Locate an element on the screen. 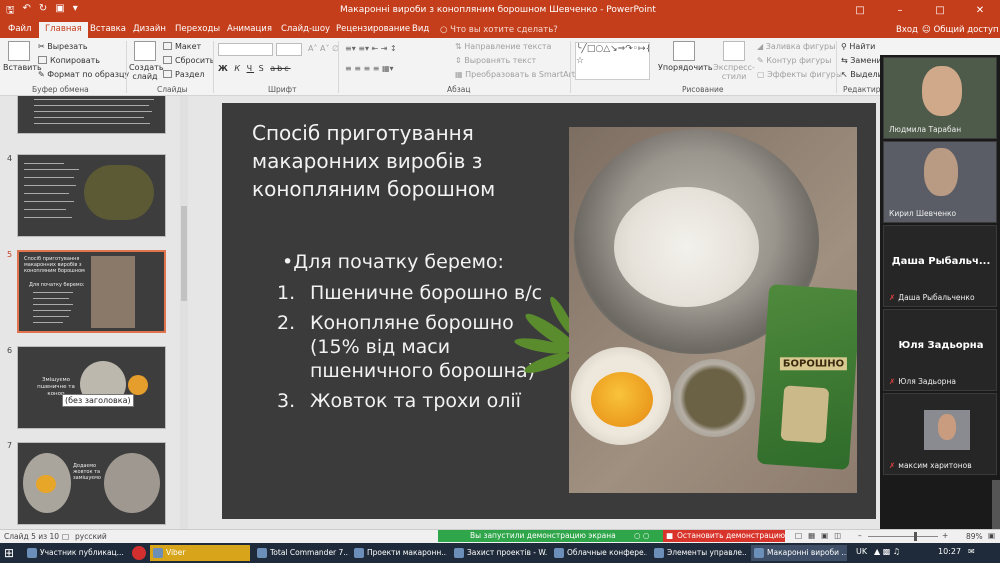 The height and width of the screenshot is (563, 1000). participant-tile: Даша Рыбальч... ✗ Даша Рыбальченко is located at coordinates (940, 266).